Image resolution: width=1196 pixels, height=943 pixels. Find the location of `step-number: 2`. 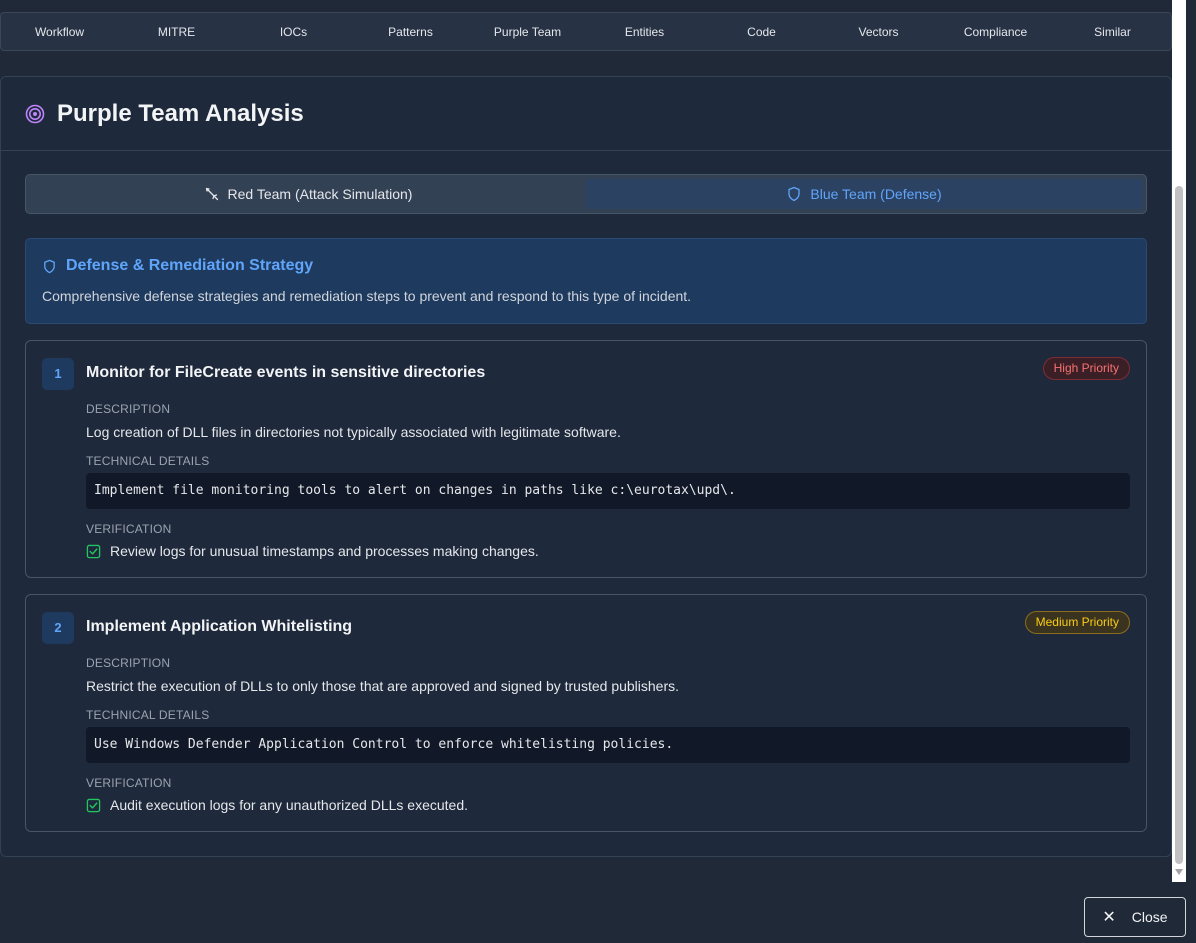

step-number: 2 is located at coordinates (58, 628).